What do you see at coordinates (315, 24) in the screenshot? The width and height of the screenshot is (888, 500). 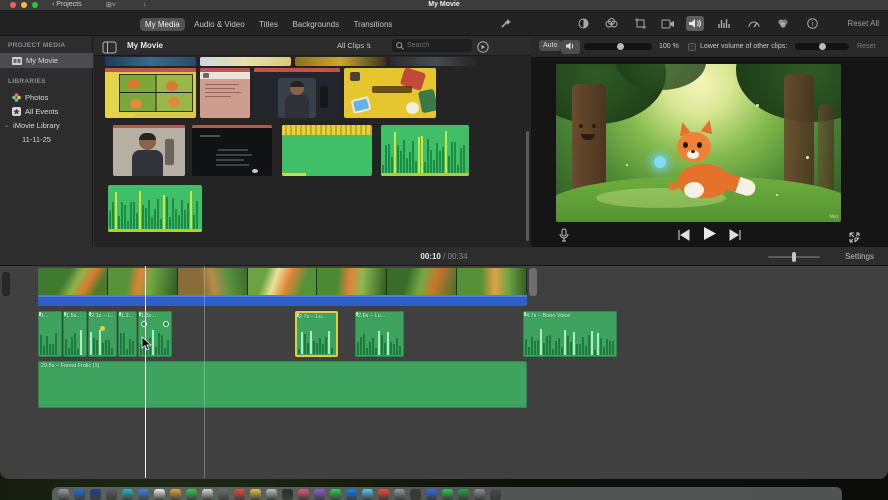 I see `tab-backgrounds: Backgrounds` at bounding box center [315, 24].